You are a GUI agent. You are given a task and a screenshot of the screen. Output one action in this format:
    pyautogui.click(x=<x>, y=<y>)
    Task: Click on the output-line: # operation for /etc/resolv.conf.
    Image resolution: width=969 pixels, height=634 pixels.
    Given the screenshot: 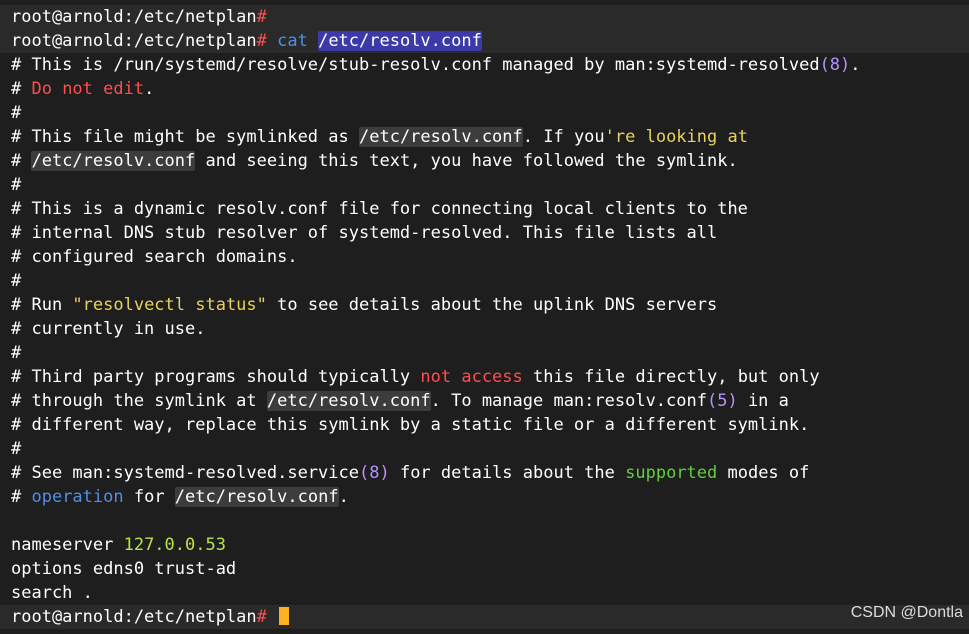 What is the action you would take?
    pyautogui.click(x=484, y=497)
    